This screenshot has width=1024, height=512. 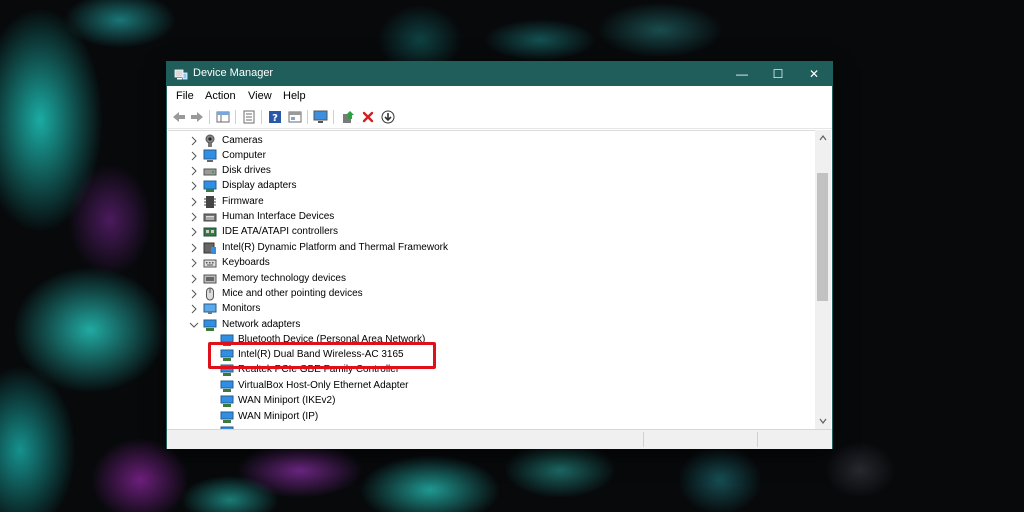 What do you see at coordinates (210, 217) in the screenshot?
I see `hid-icon` at bounding box center [210, 217].